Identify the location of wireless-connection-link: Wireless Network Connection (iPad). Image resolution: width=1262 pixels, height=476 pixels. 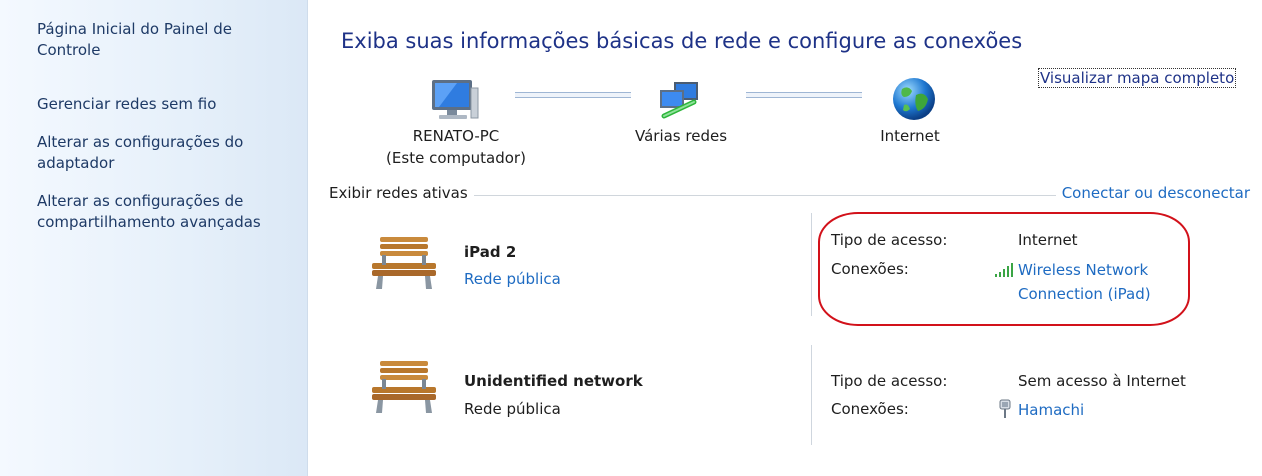
(1084, 282).